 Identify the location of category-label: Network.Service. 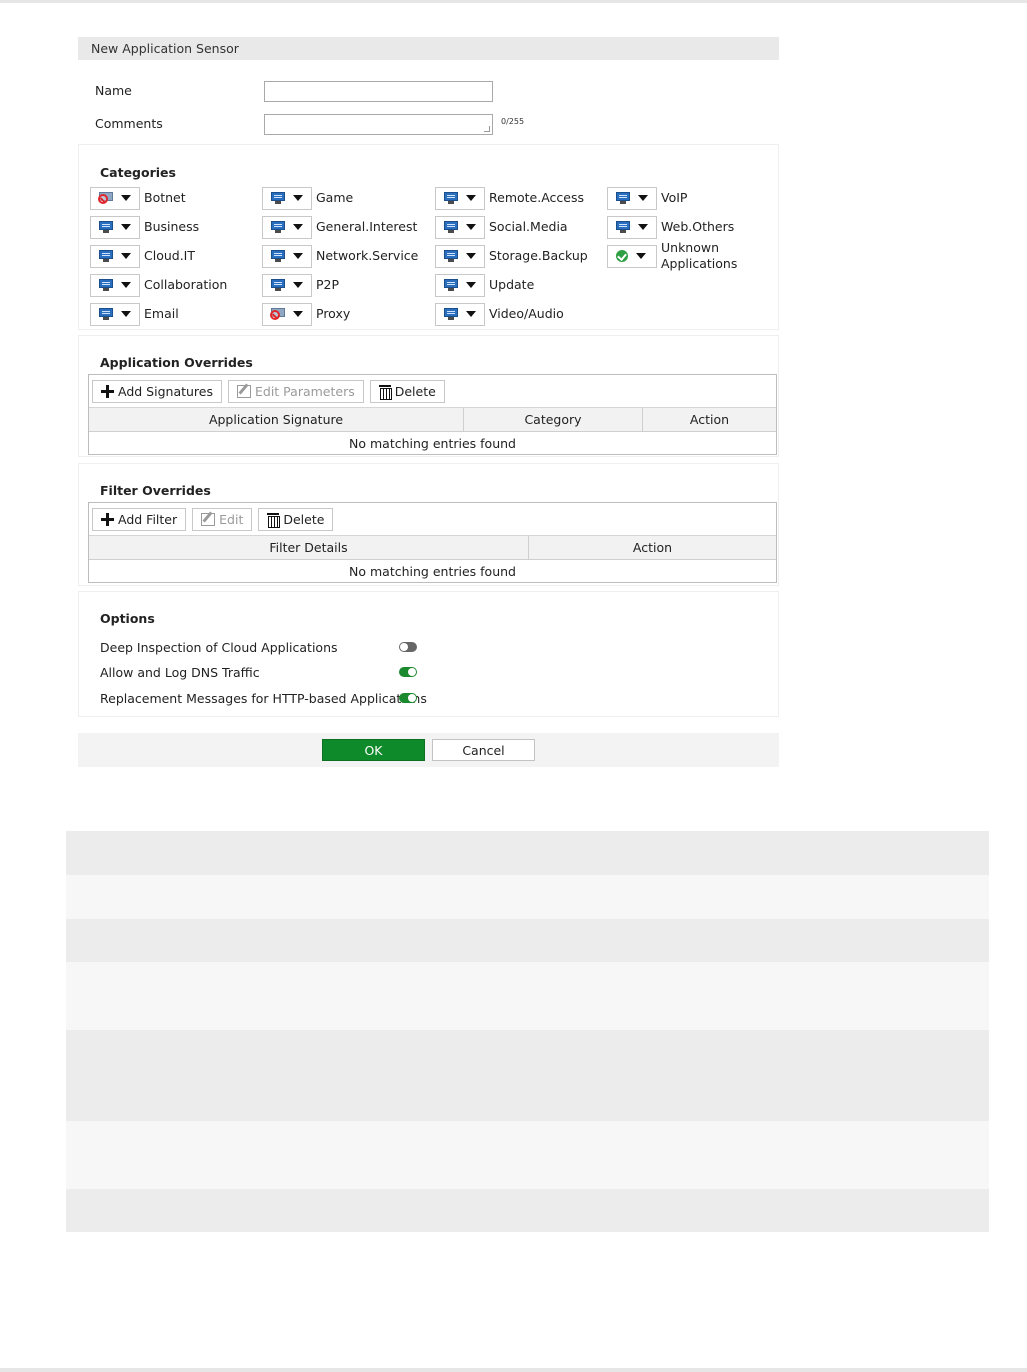
(367, 255).